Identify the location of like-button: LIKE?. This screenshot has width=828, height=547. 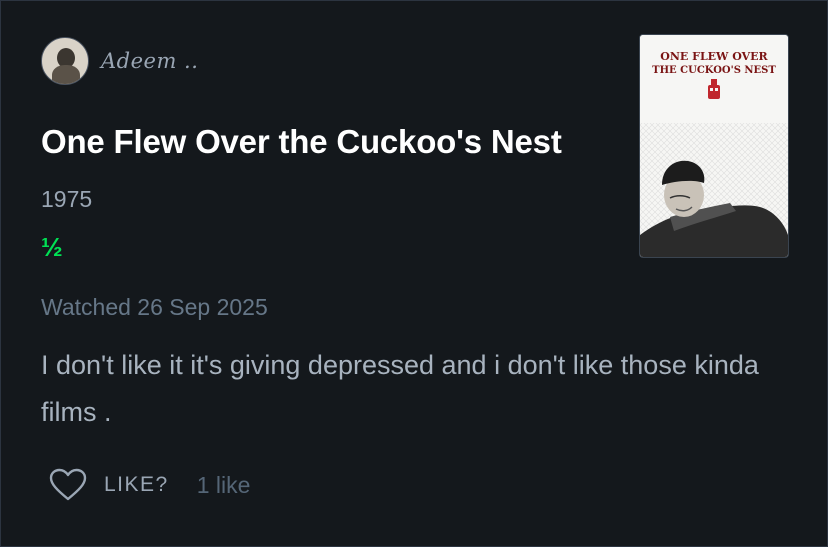
(136, 485).